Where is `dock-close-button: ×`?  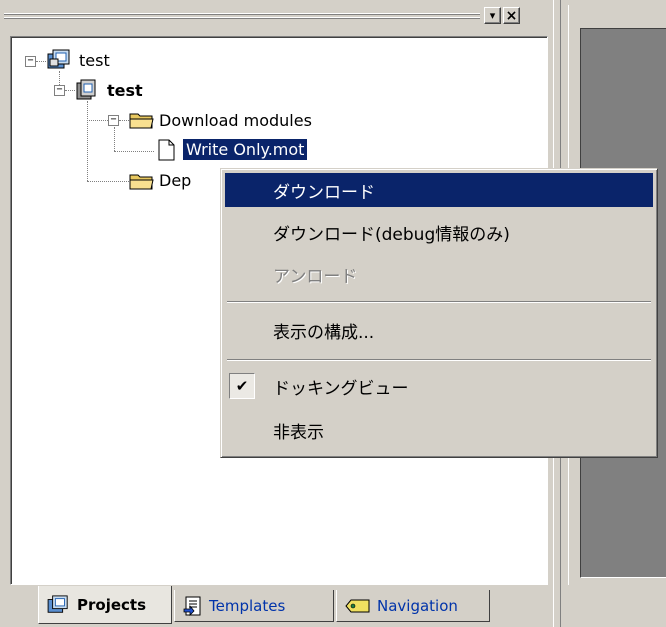 dock-close-button: × is located at coordinates (511, 15).